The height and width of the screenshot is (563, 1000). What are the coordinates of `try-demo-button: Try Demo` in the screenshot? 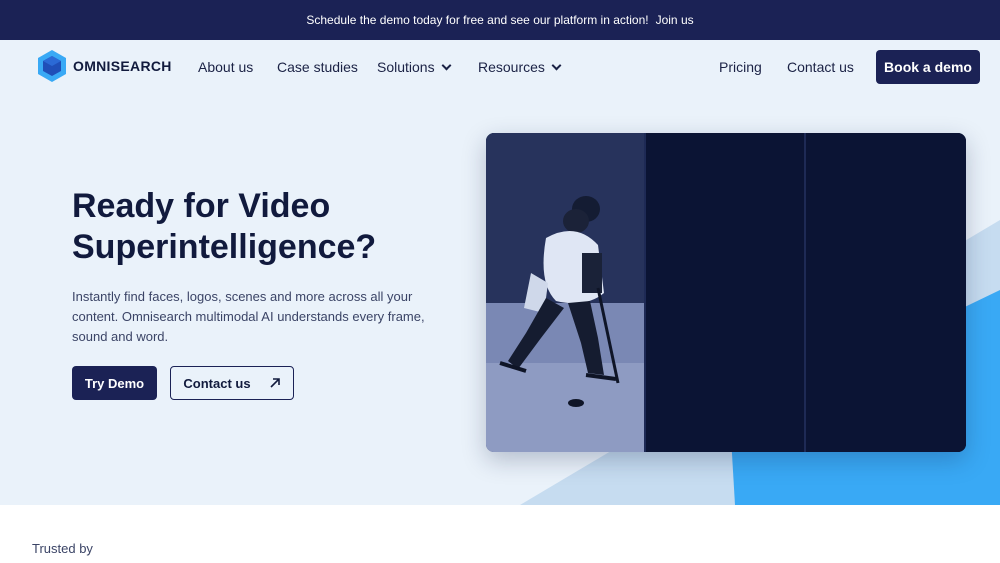 It's located at (114, 383).